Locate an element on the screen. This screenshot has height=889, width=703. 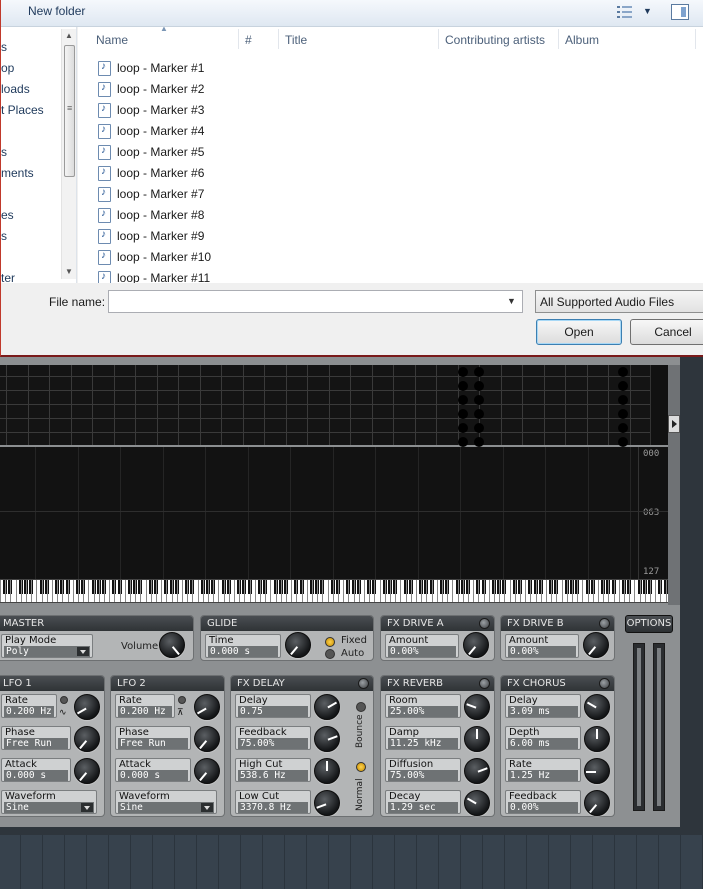
chorus-delay-knob is located at coordinates (597, 707).